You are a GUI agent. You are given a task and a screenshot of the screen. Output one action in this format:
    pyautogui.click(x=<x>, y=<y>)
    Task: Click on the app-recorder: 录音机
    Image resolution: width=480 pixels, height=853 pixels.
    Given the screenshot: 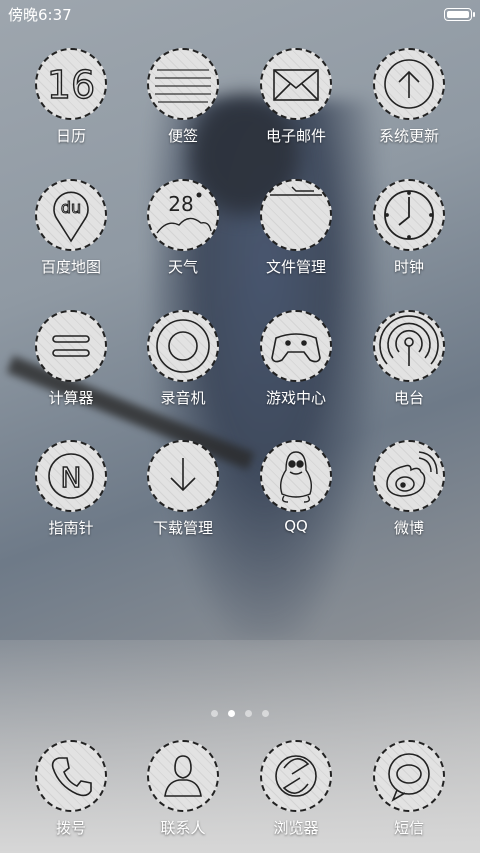 What is the action you would take?
    pyautogui.click(x=183, y=359)
    